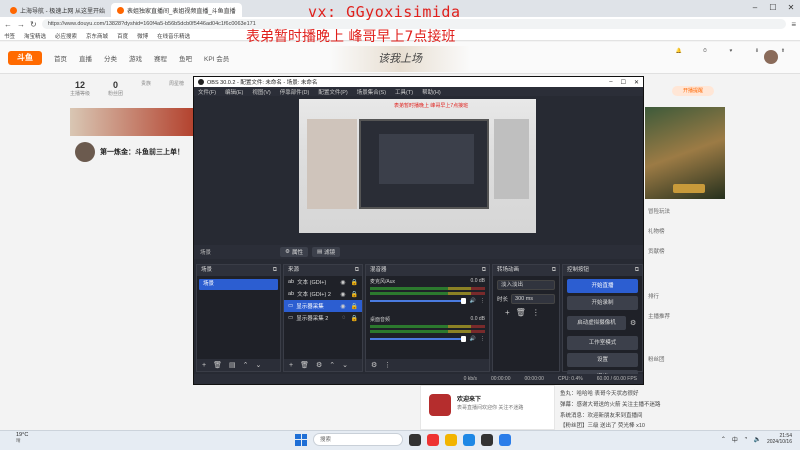 The image size is (800, 450). I want to click on nav-item: 分类, so click(110, 58).